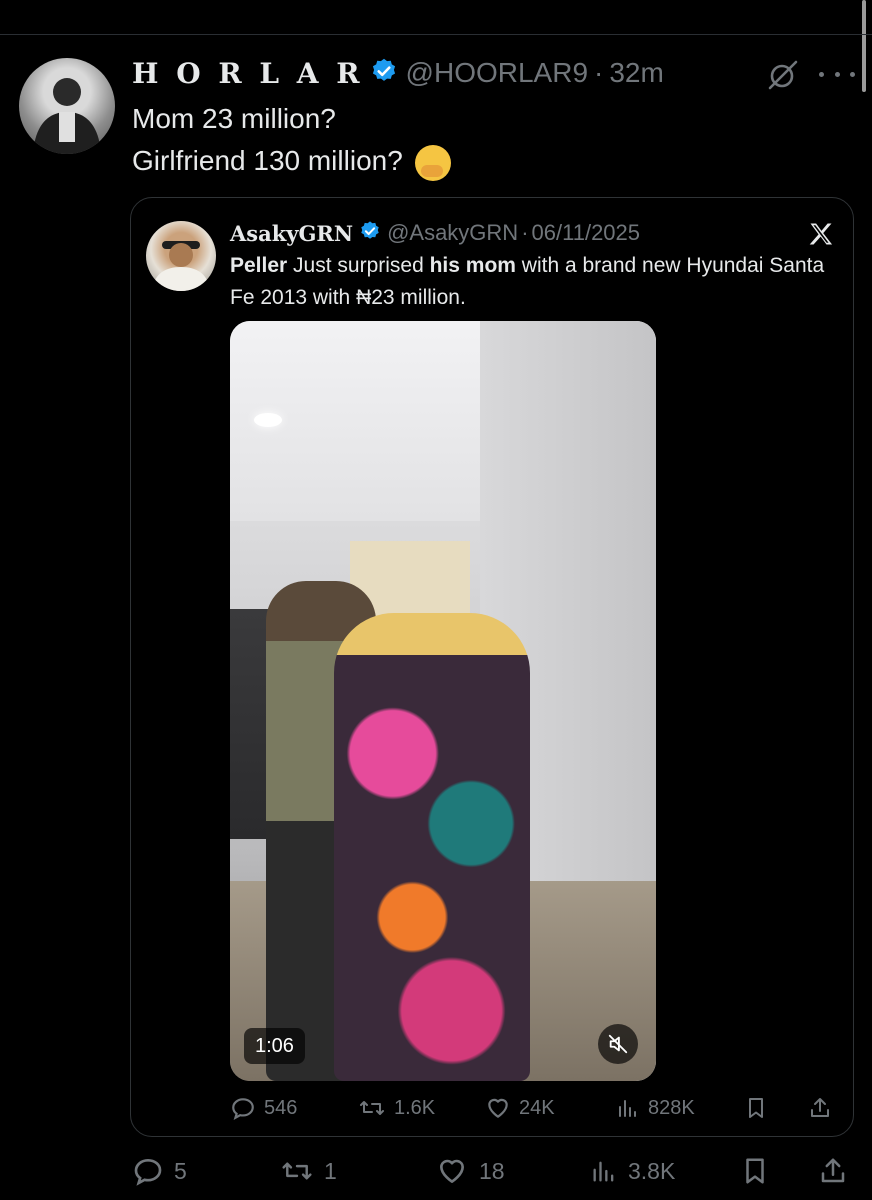 This screenshot has width=872, height=1200. What do you see at coordinates (470, 1171) in the screenshot?
I see `like-button: 18` at bounding box center [470, 1171].